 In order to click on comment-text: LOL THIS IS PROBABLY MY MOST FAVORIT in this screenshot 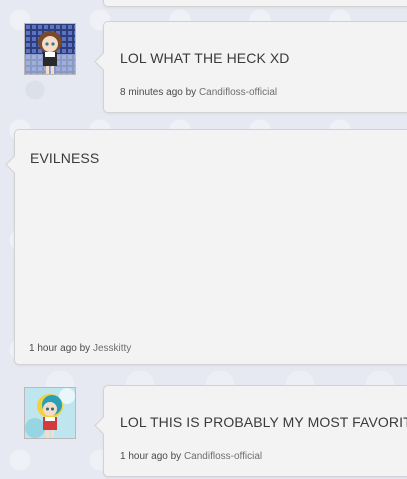, I will do `click(263, 422)`.